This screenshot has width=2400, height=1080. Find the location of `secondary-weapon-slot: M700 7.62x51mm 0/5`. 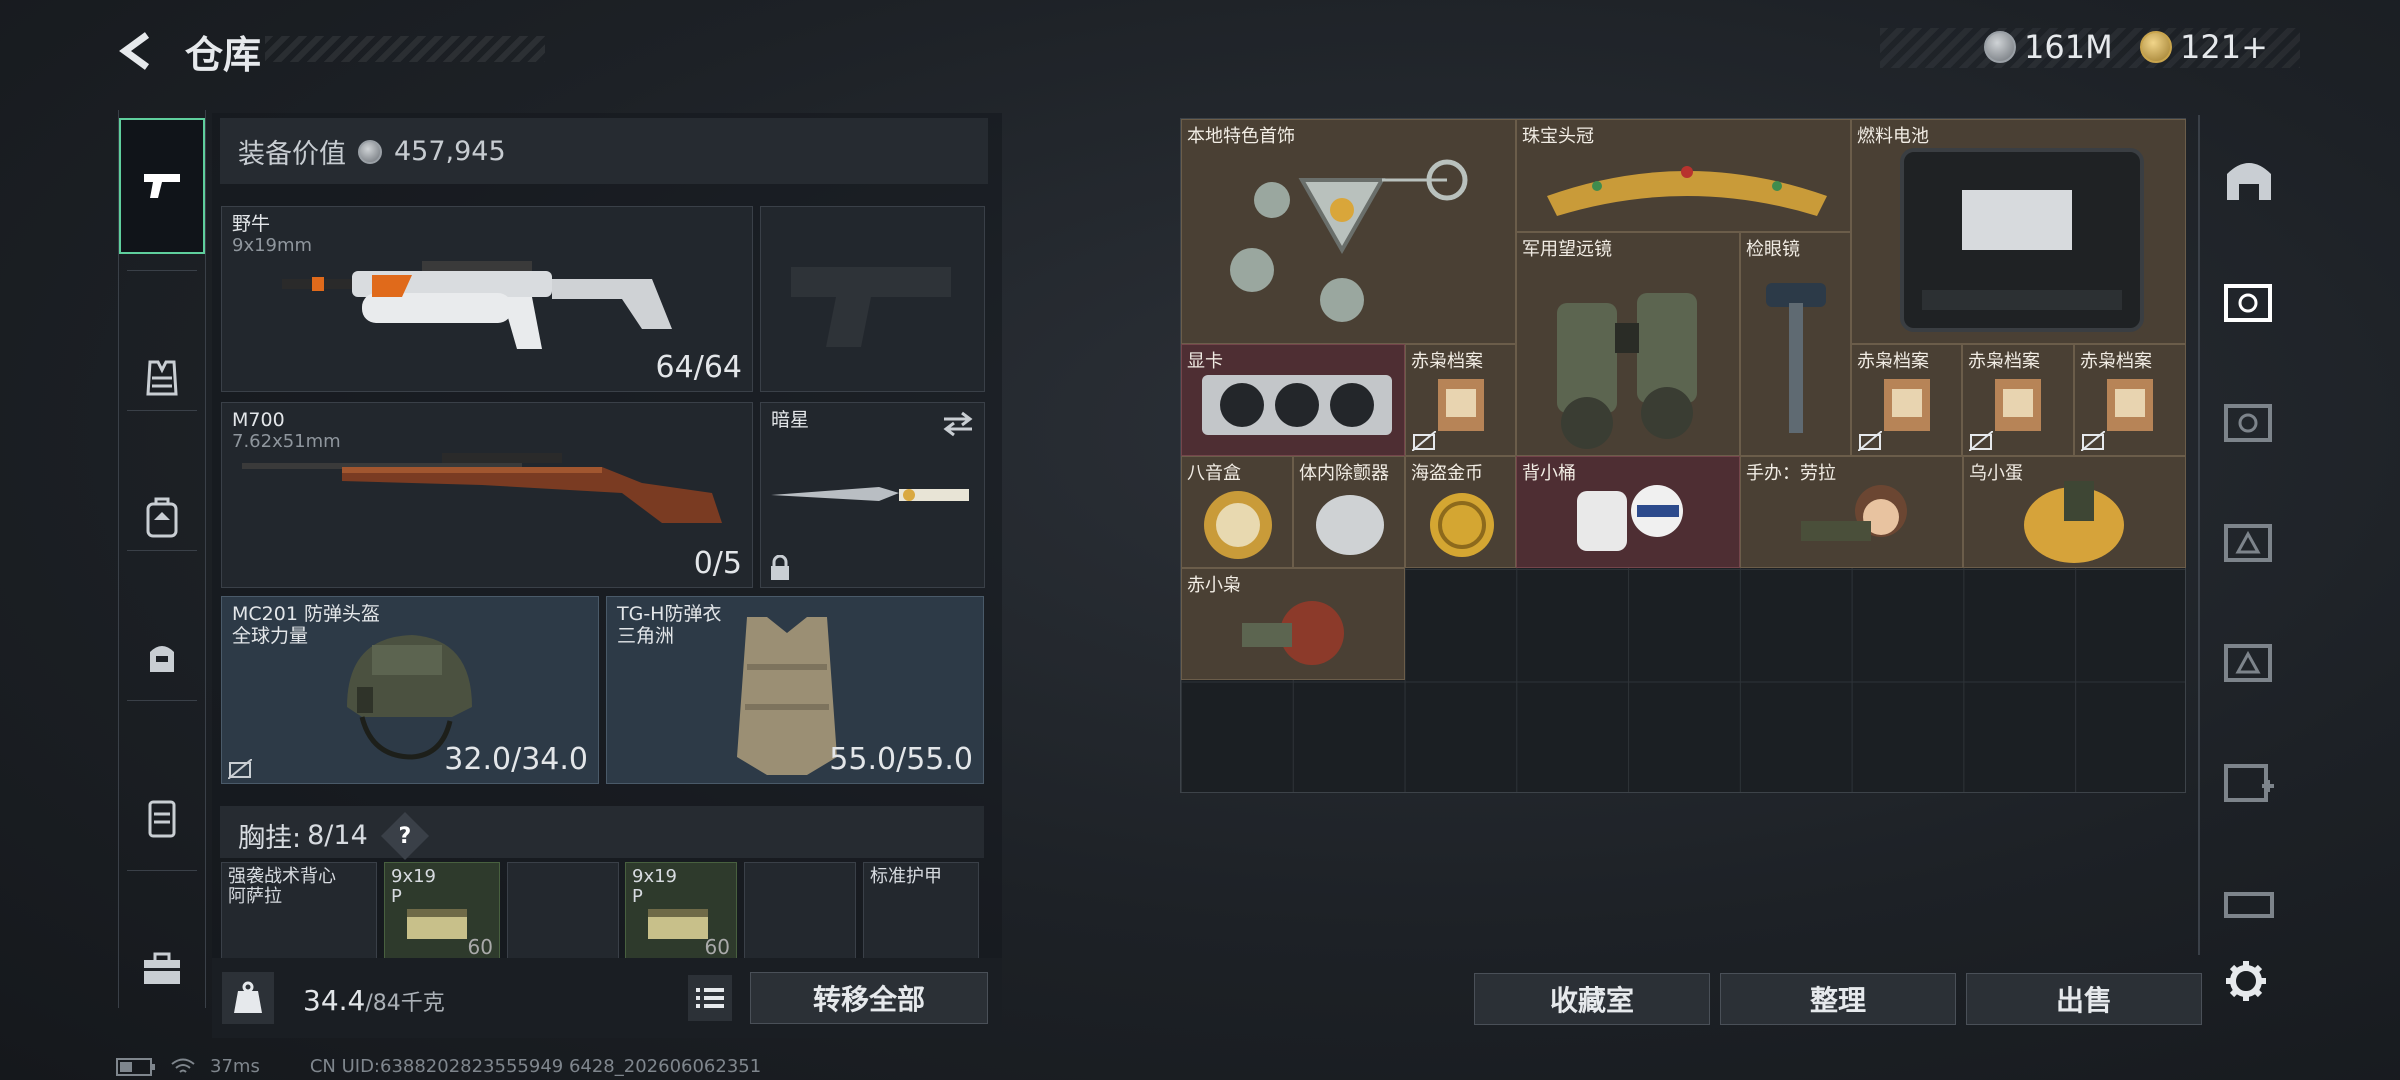

secondary-weapon-slot: M700 7.62x51mm 0/5 is located at coordinates (487, 495).